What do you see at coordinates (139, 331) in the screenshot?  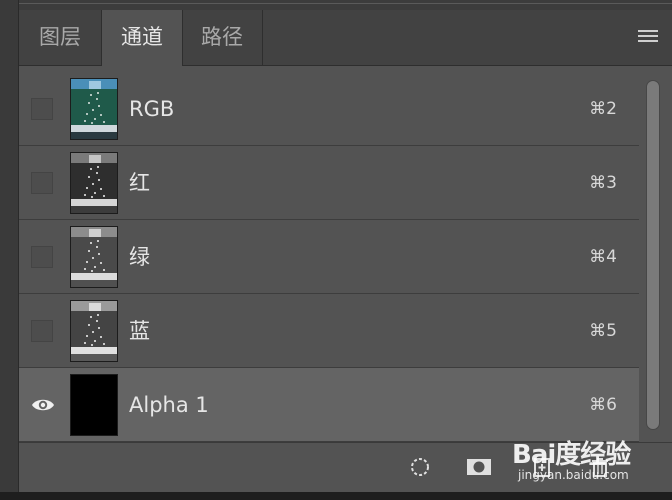 I see `channel-name: 蓝` at bounding box center [139, 331].